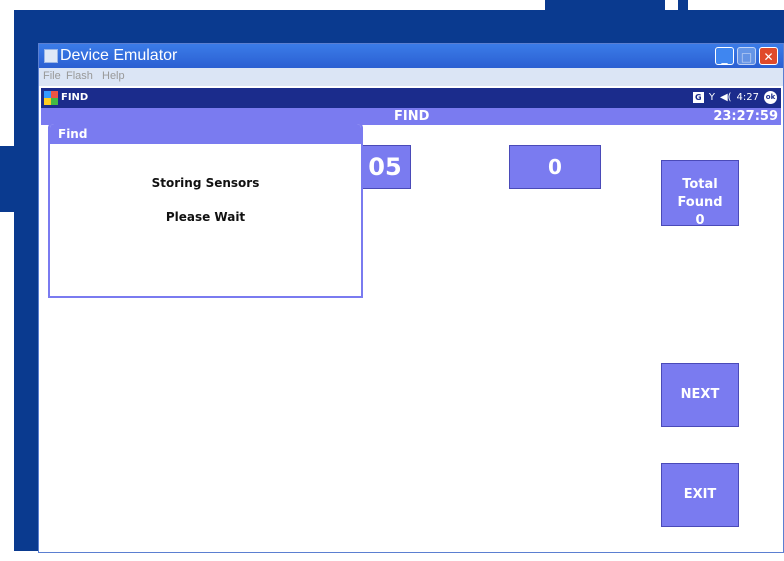 The width and height of the screenshot is (784, 561). Describe the element at coordinates (683, 7) in the screenshot. I see `desktop-notch-top-small` at that location.